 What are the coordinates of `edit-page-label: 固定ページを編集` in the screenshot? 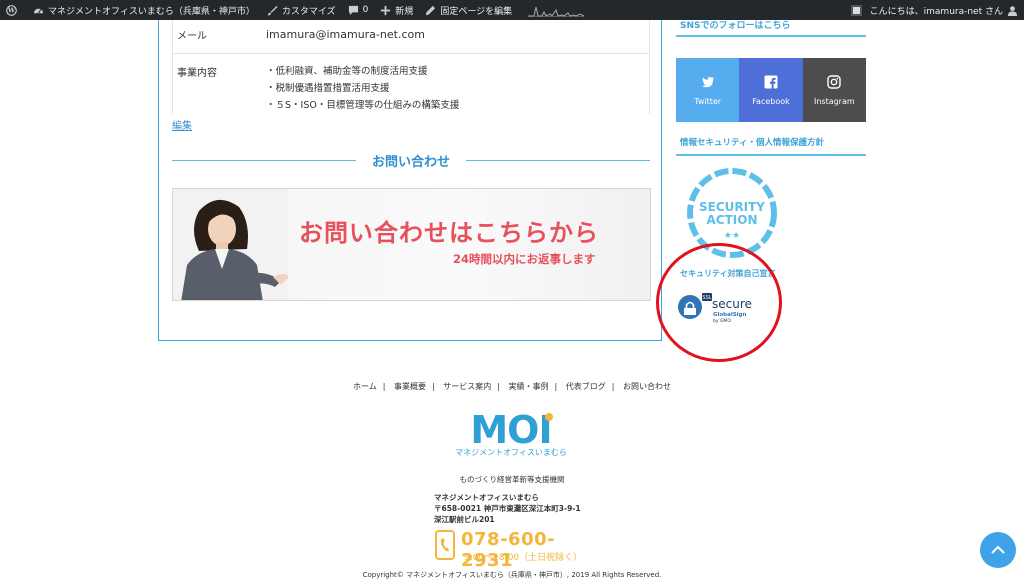 It's located at (476, 11).